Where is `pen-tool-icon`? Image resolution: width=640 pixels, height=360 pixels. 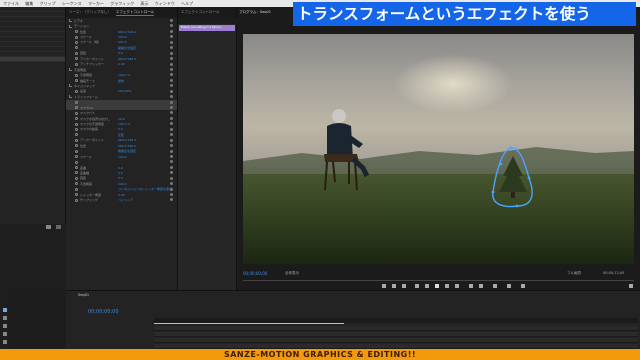
pen-tool-icon is located at coordinates (5, 342).